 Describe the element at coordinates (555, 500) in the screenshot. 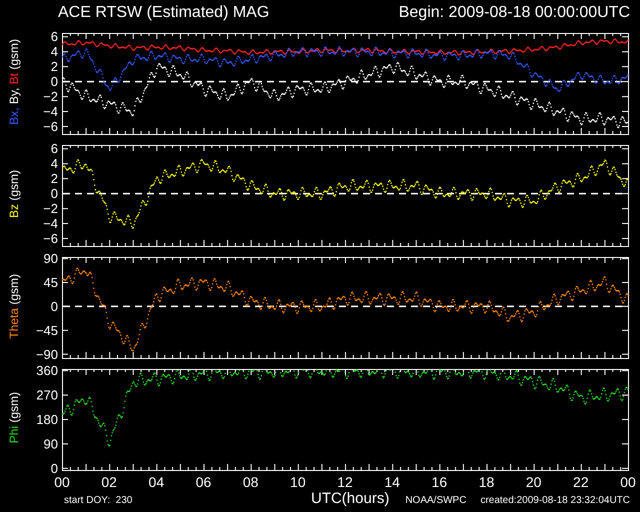

I see `created-time: created:2009-08-18 23:32:04UTC` at that location.